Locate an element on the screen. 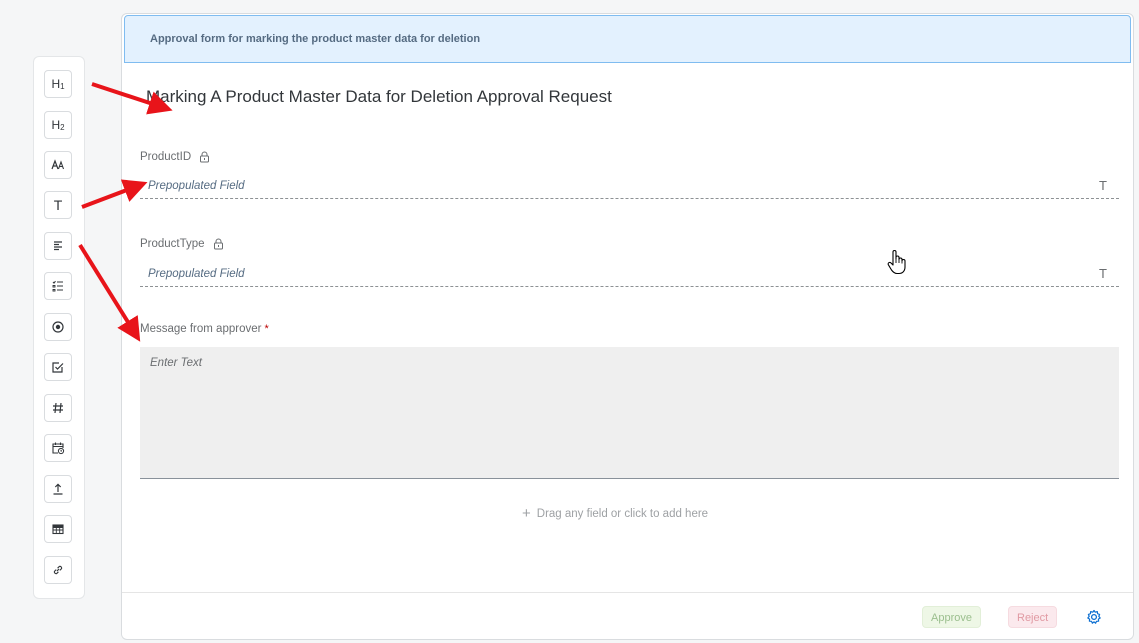 Image resolution: width=1139 pixels, height=643 pixels. font-icon is located at coordinates (58, 164).